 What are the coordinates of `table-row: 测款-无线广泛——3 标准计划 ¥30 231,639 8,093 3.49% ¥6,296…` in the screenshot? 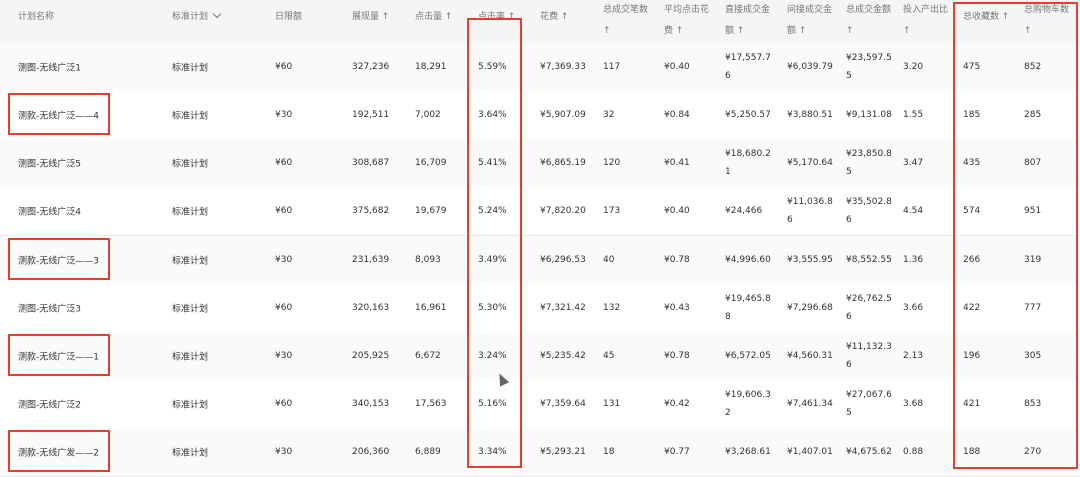 It's located at (540, 260).